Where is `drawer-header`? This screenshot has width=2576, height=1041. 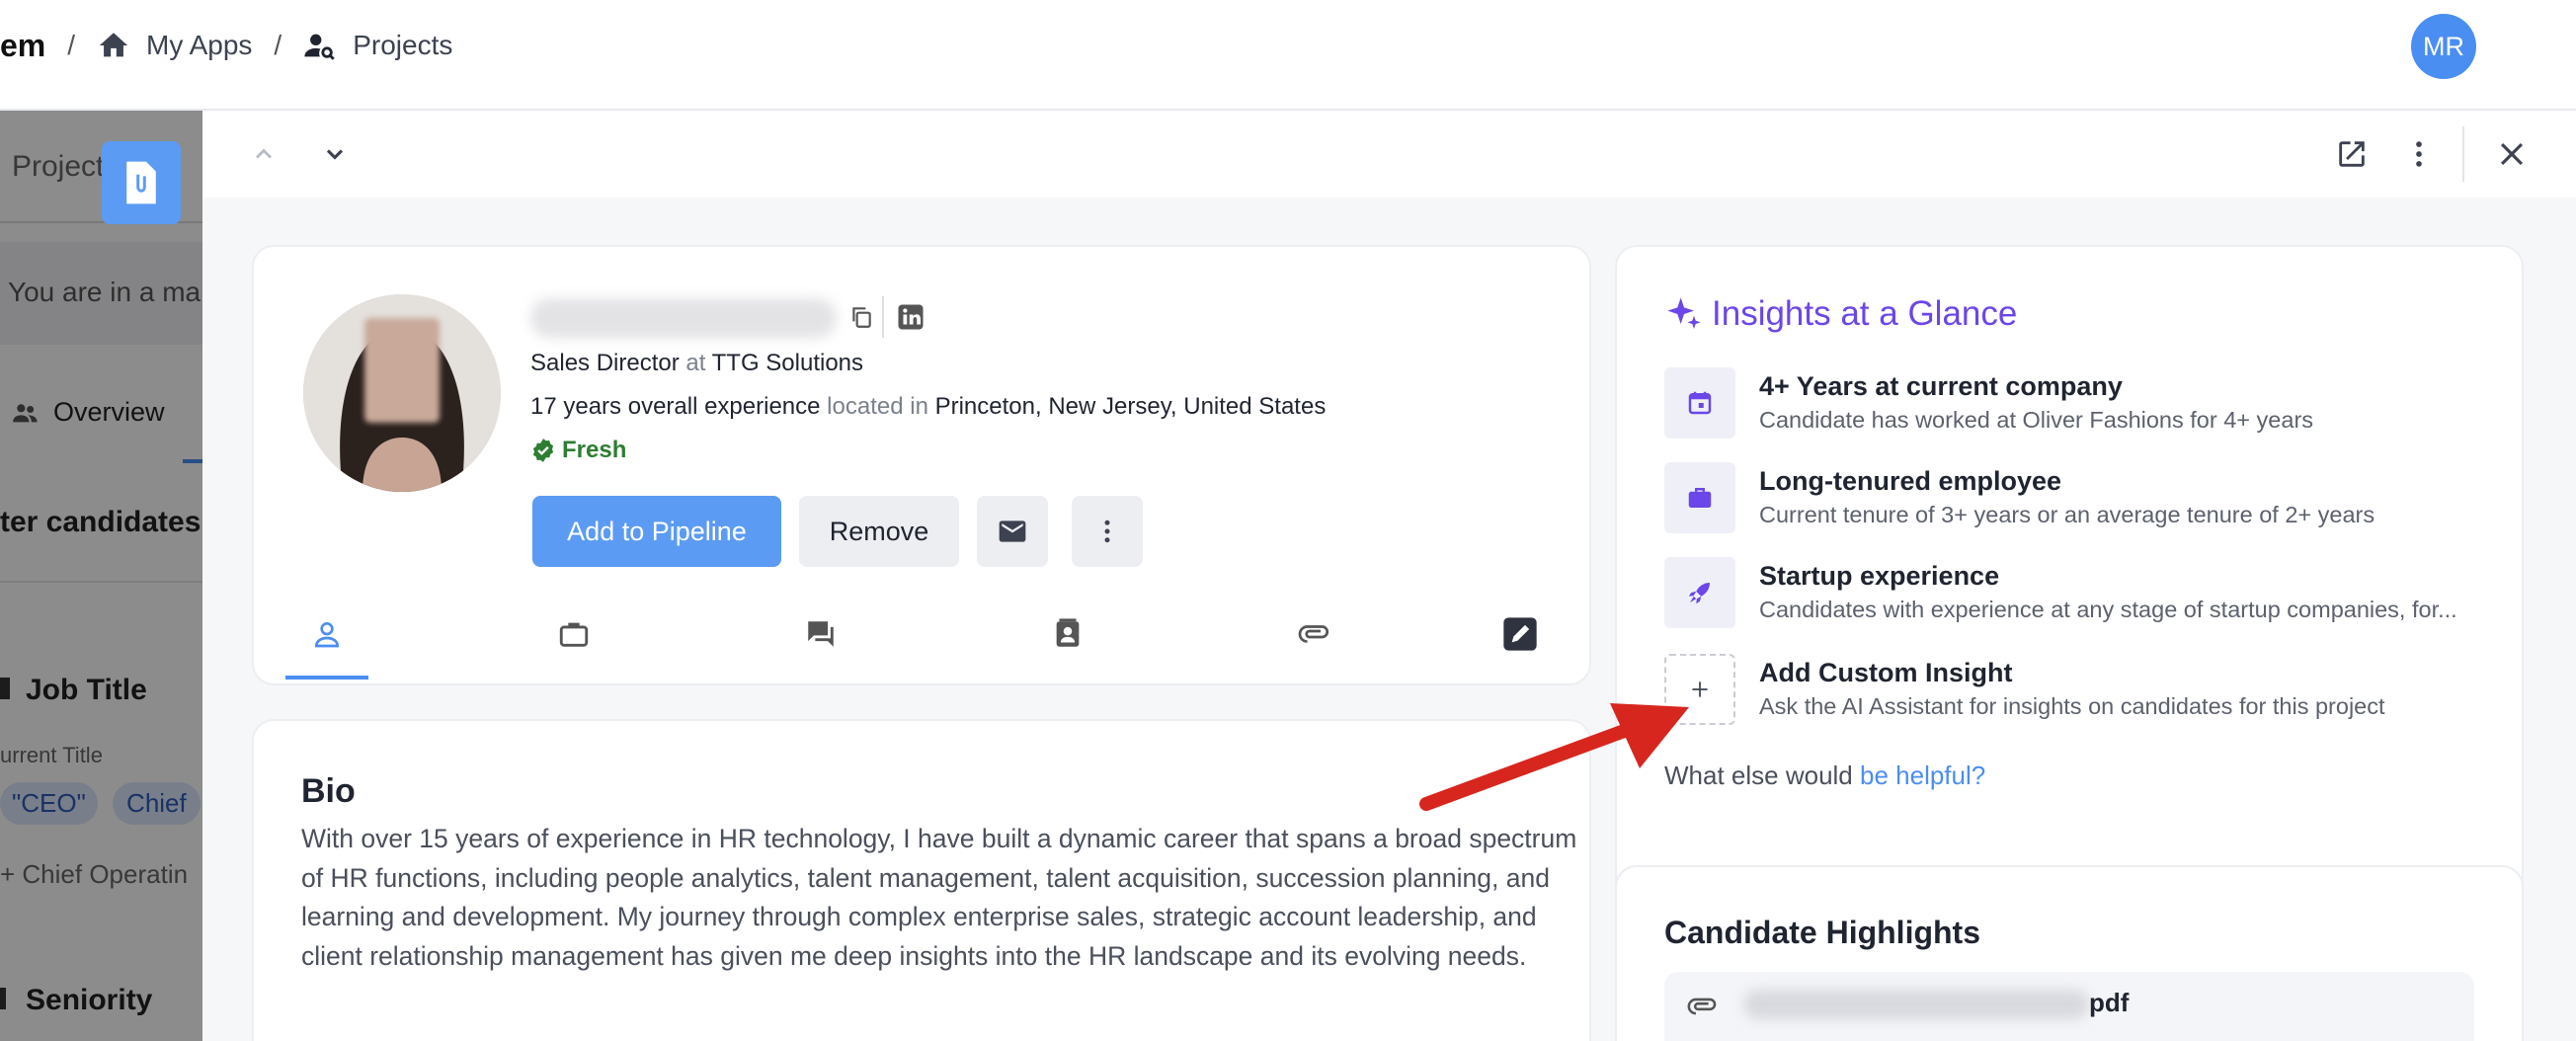
drawer-header is located at coordinates (1389, 154).